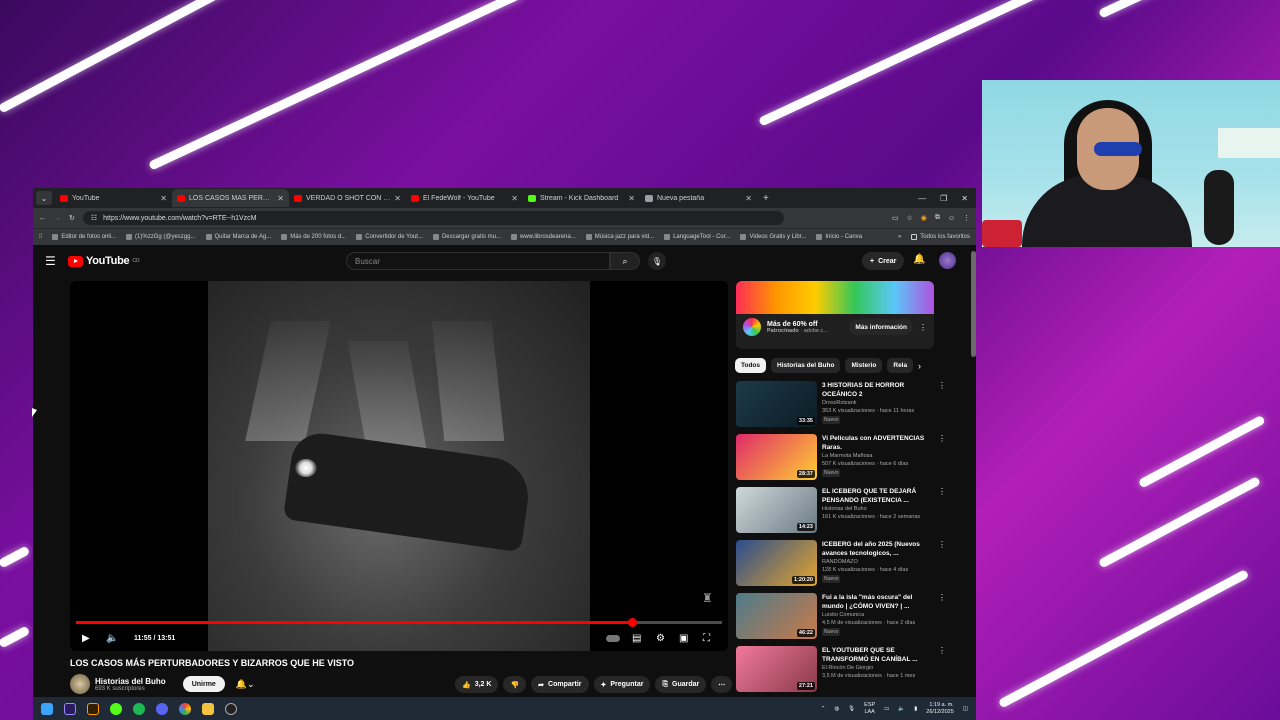 This screenshot has height=720, width=1280. Describe the element at coordinates (776, 457) in the screenshot. I see `video-thumbnail: 28:37` at that location.